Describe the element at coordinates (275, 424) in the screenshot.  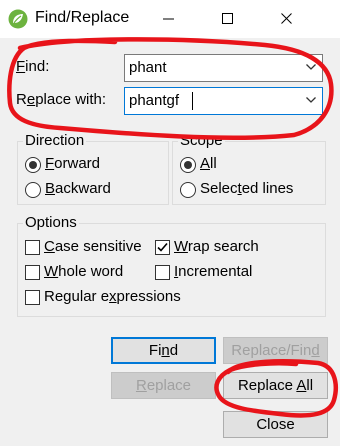
I see `close-button: Close` at that location.